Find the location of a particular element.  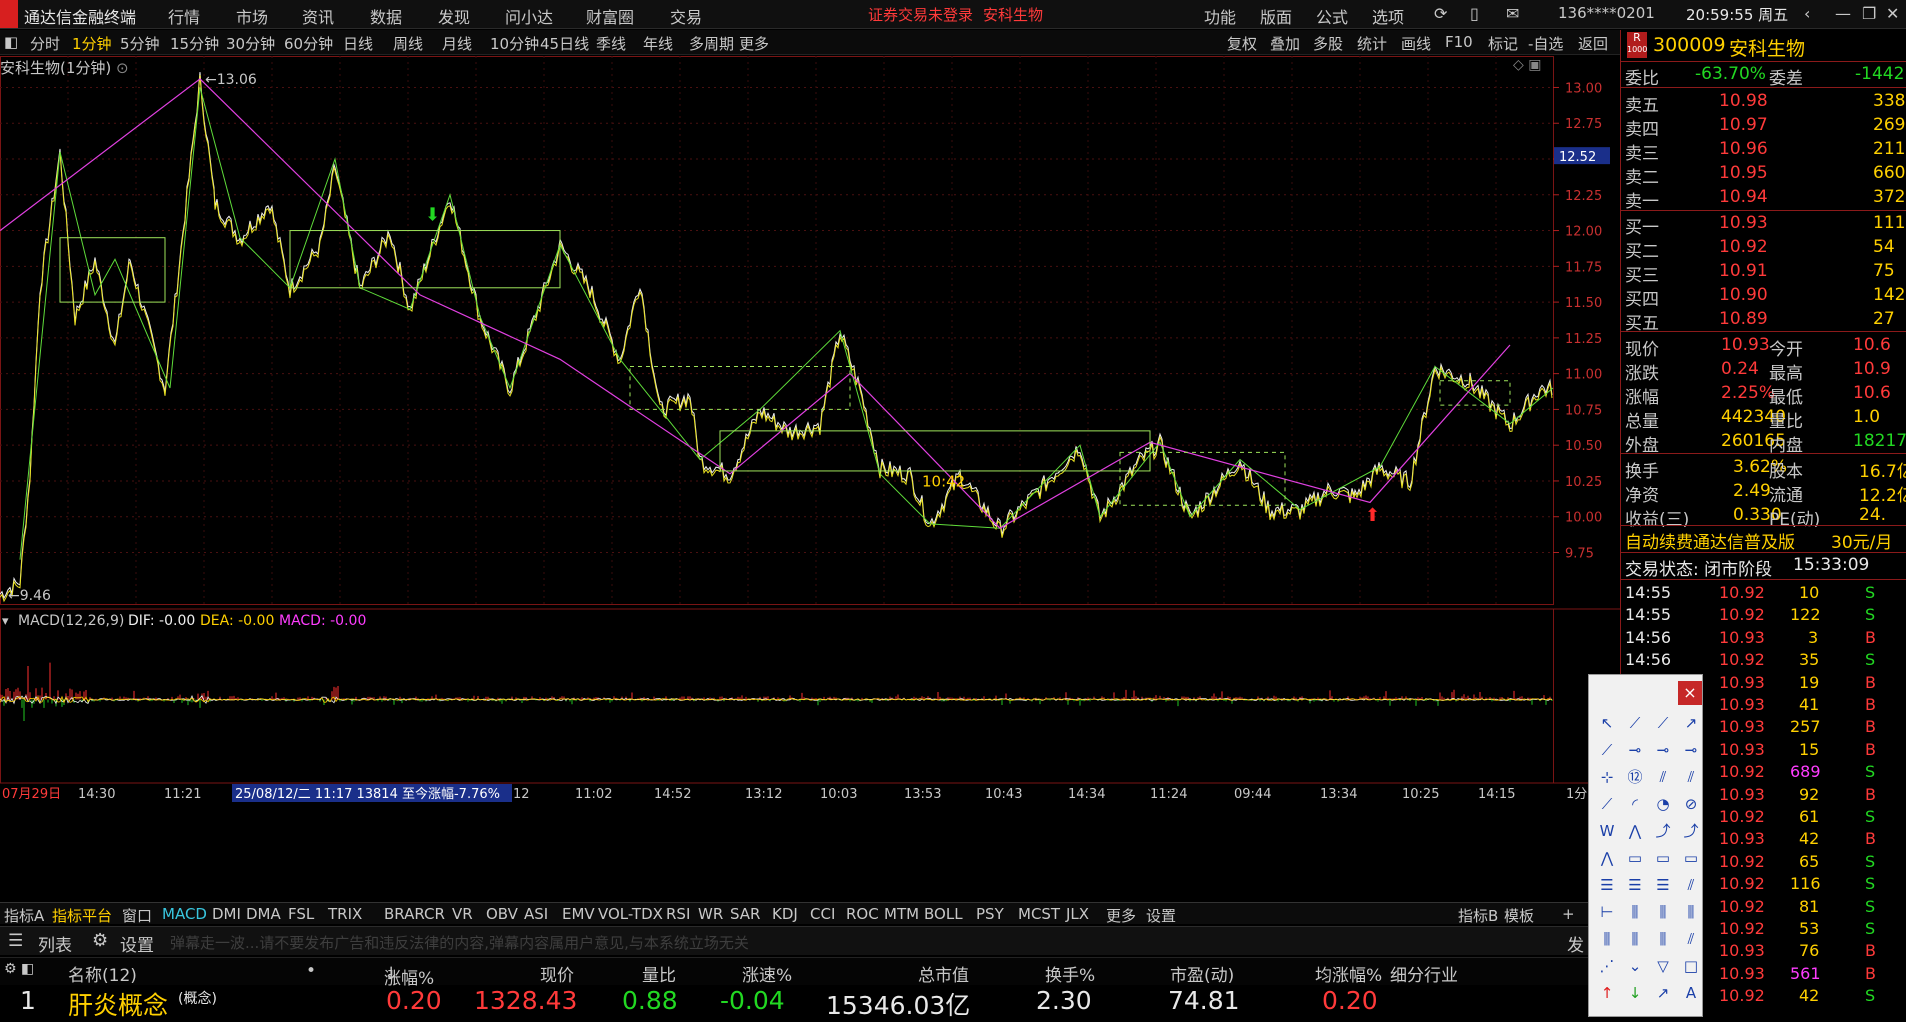

draw-tool-icon: ⑫ is located at coordinates (1635, 777).